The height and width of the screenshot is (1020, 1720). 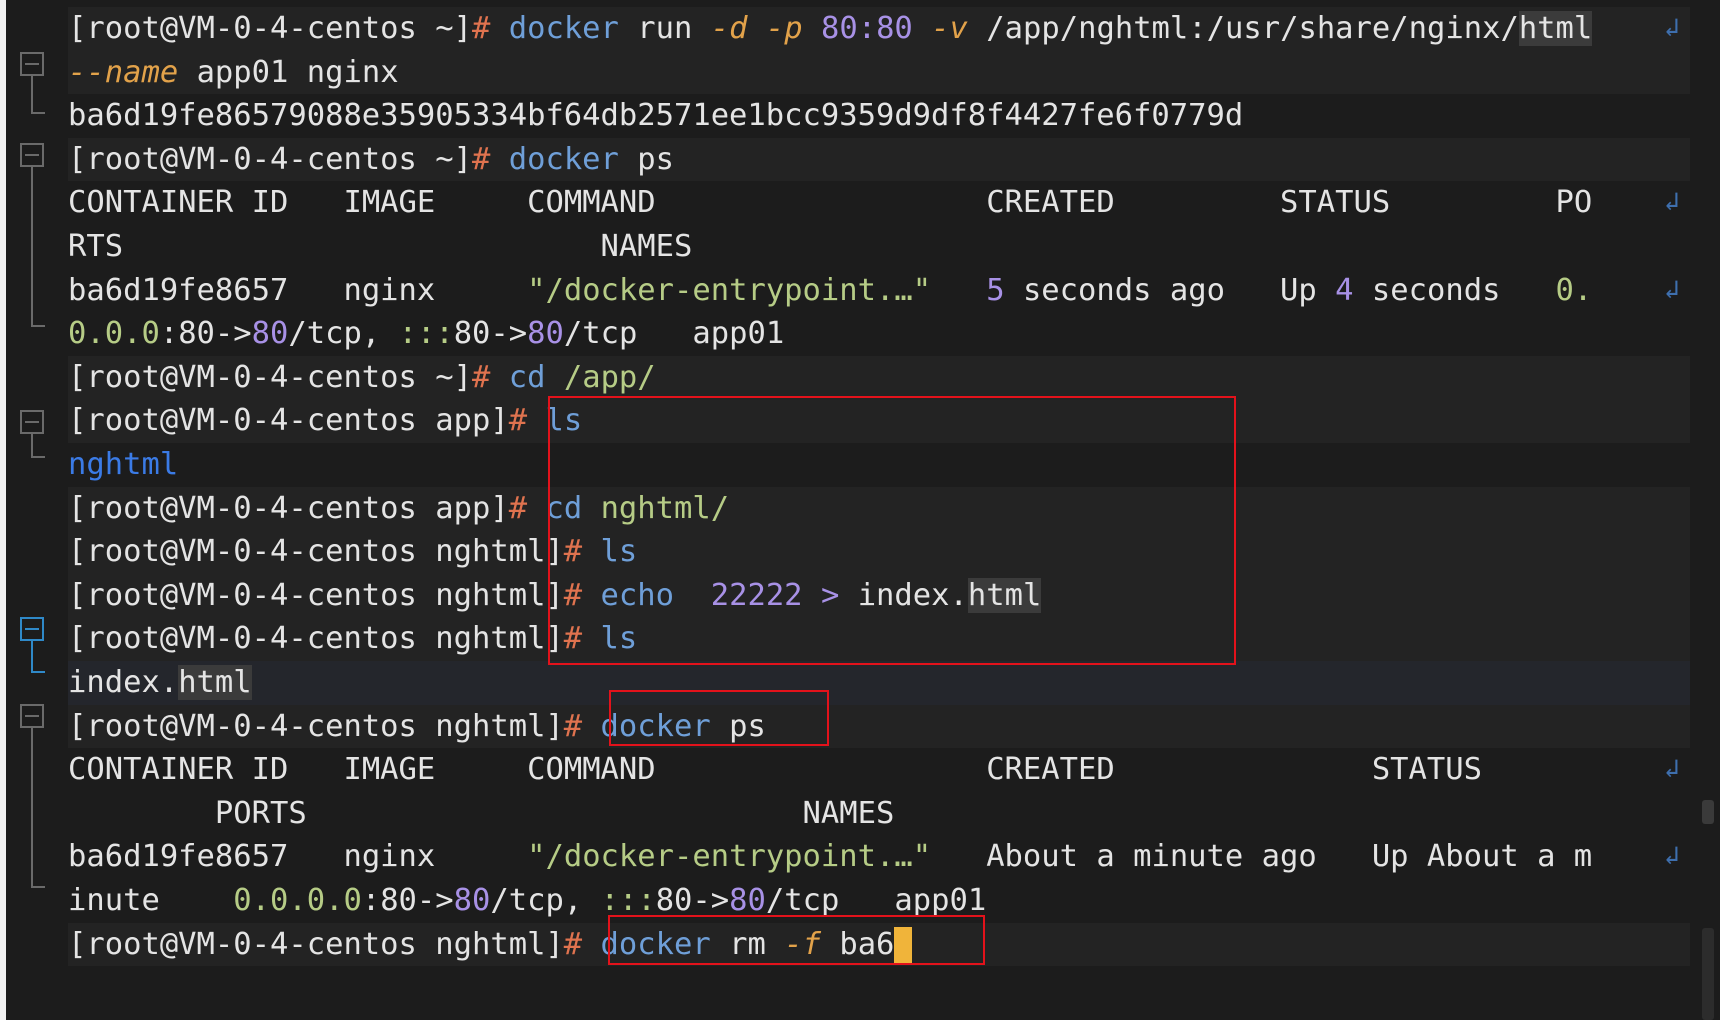 I want to click on scrollbar-track, so click(x=1707, y=510).